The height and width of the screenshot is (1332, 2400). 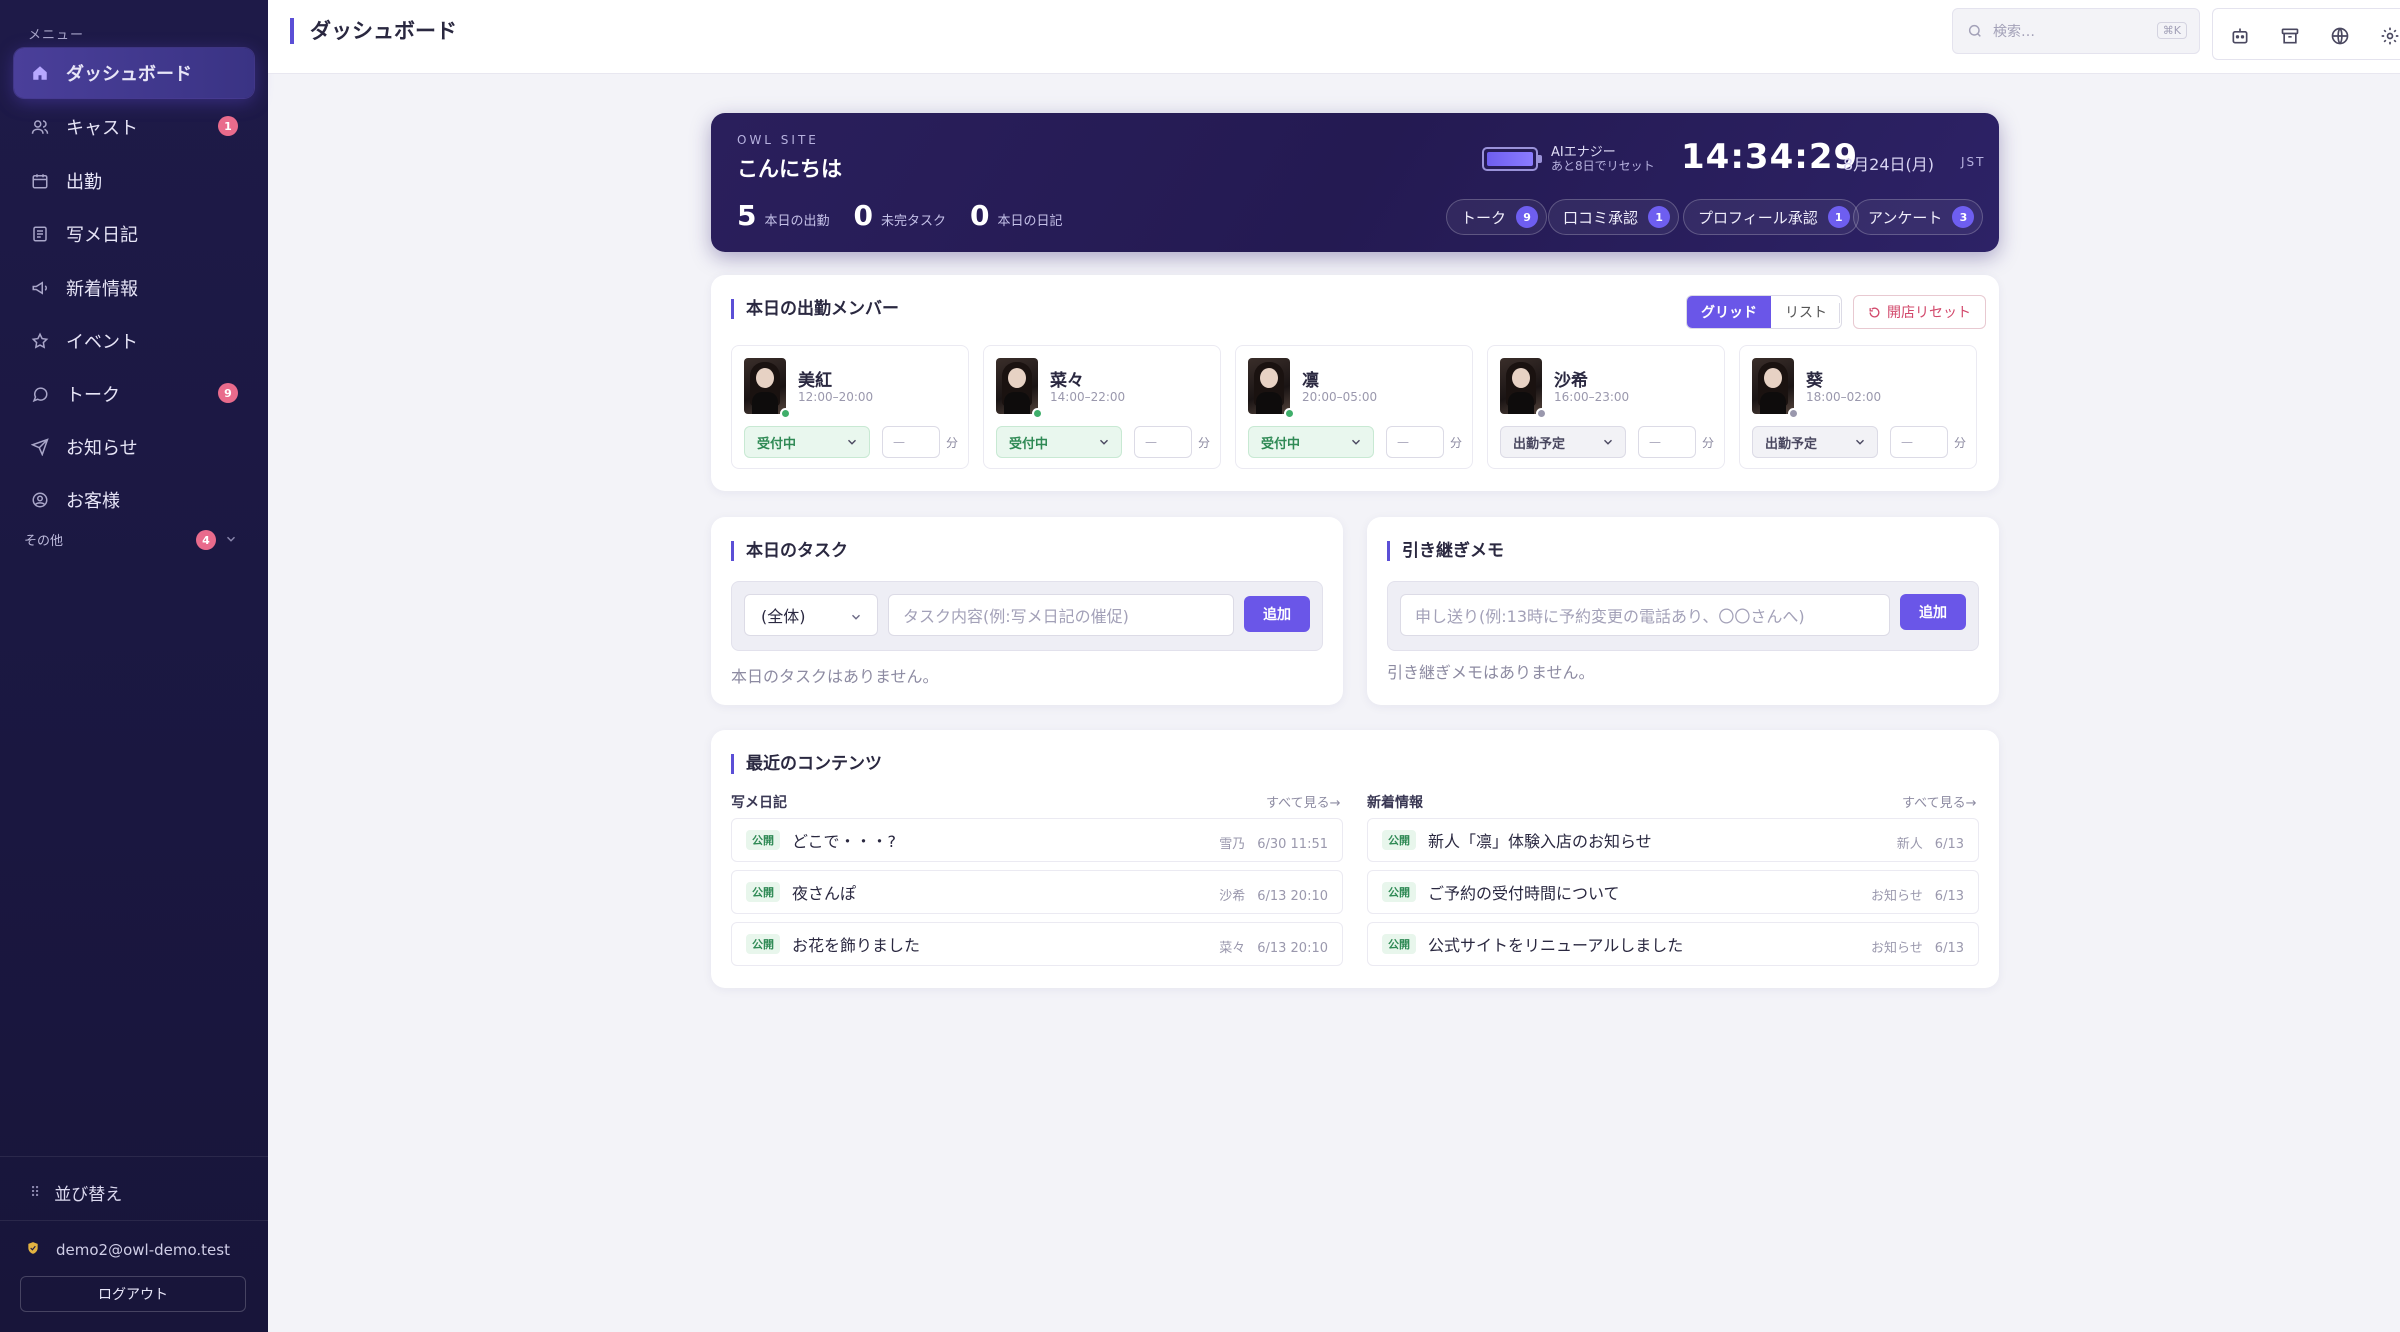 What do you see at coordinates (134, 500) in the screenshot?
I see `sidebar-item-customers: お客様` at bounding box center [134, 500].